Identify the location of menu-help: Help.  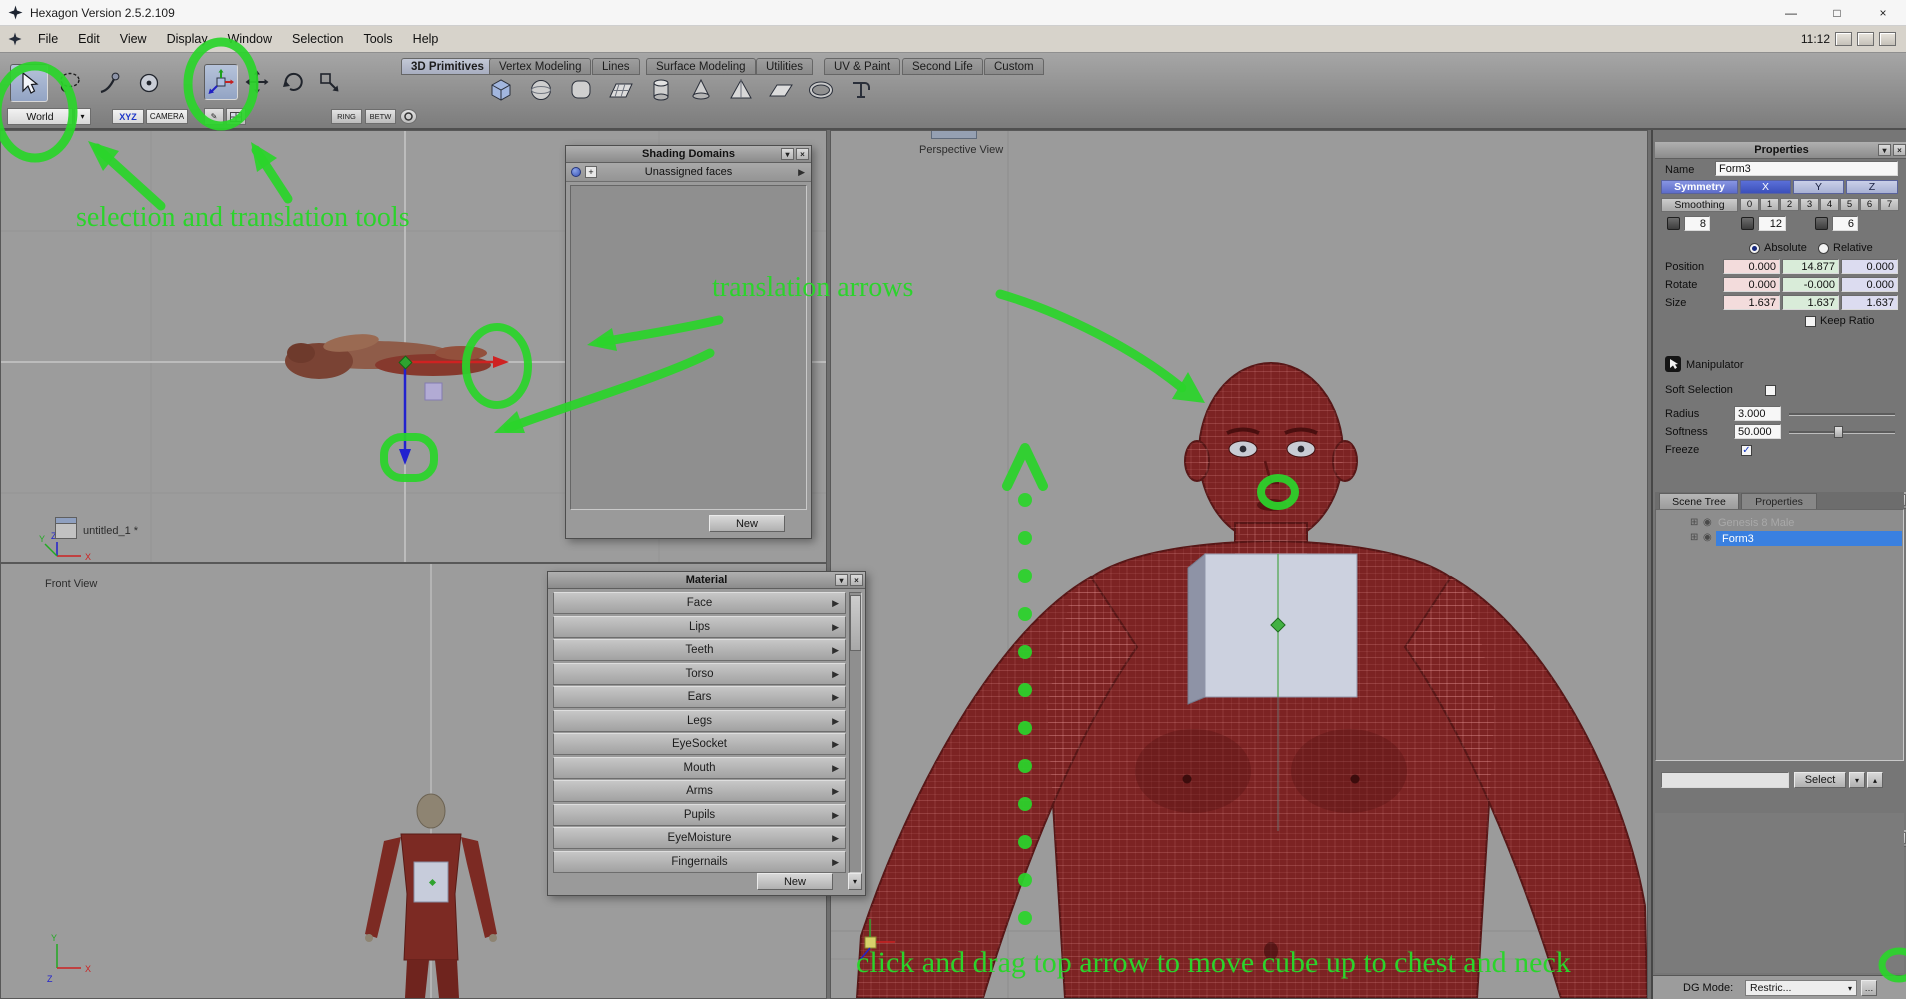
(426, 39).